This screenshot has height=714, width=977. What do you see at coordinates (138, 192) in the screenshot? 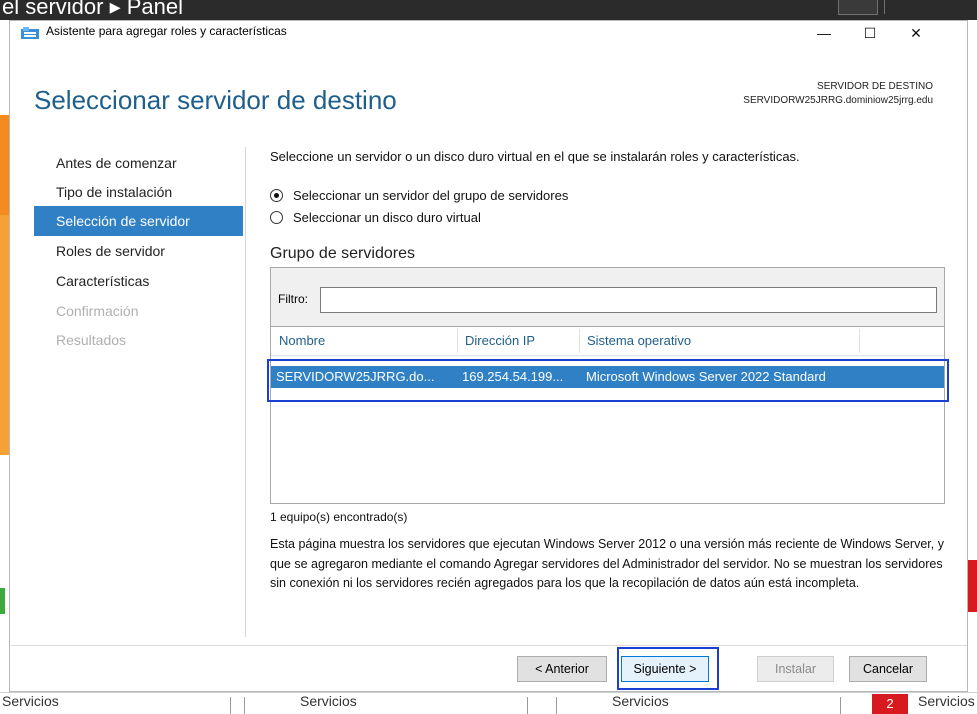
I see `nav-item-installation-type: Tipo de instalación` at bounding box center [138, 192].